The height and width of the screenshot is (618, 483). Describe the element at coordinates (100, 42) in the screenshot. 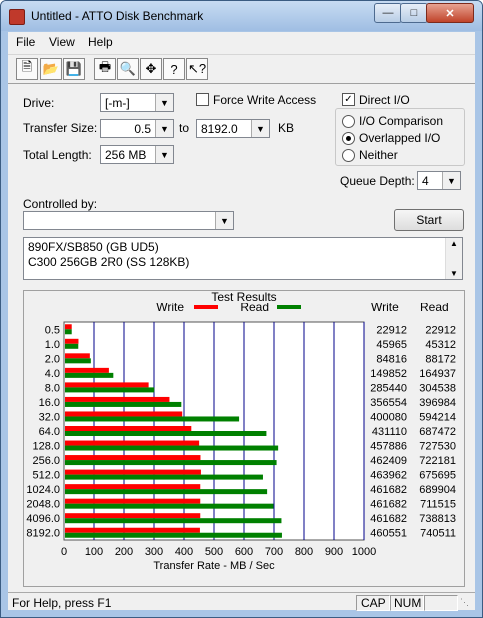

I see `menu-help: Help` at that location.